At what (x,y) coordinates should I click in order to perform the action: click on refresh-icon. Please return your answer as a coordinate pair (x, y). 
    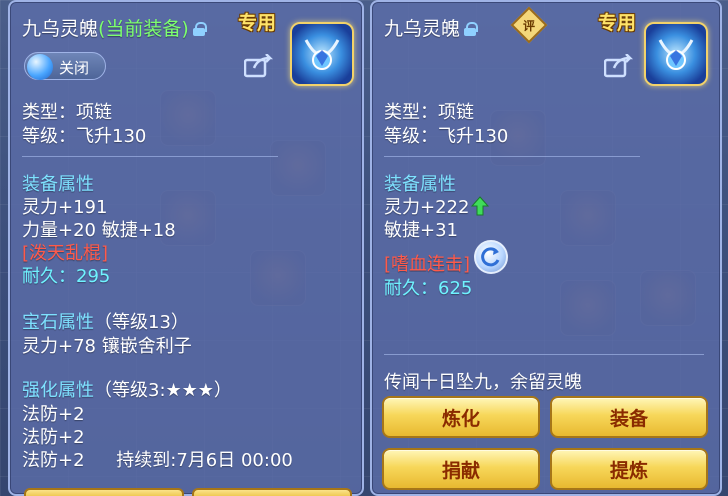
    Looking at the image, I should click on (491, 257).